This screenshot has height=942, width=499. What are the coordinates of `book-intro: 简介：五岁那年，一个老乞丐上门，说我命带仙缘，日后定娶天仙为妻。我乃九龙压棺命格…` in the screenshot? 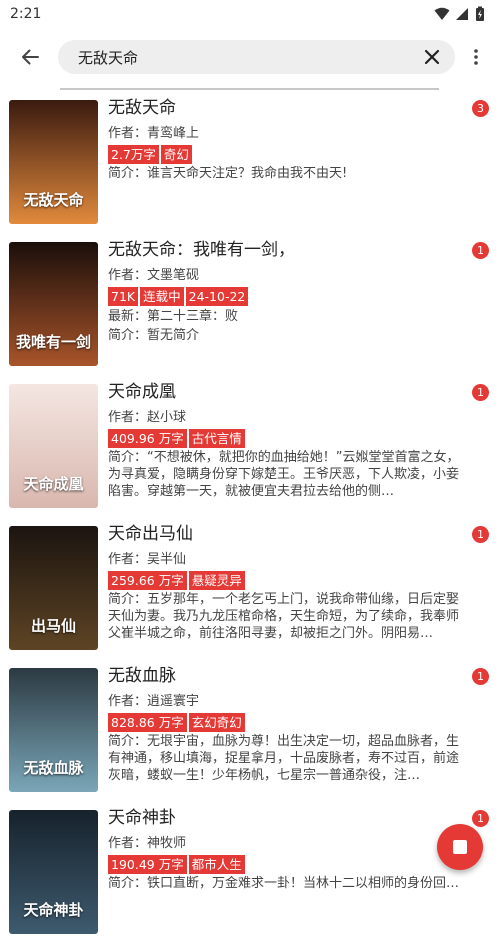 It's located at (284, 616).